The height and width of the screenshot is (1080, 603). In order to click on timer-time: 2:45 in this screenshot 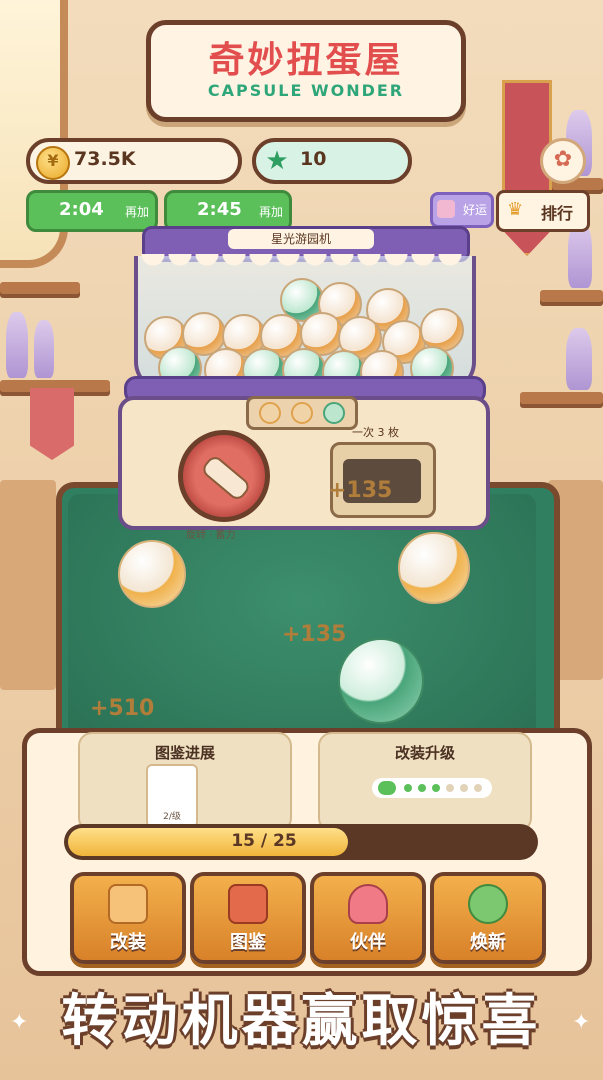, I will do `click(219, 209)`.